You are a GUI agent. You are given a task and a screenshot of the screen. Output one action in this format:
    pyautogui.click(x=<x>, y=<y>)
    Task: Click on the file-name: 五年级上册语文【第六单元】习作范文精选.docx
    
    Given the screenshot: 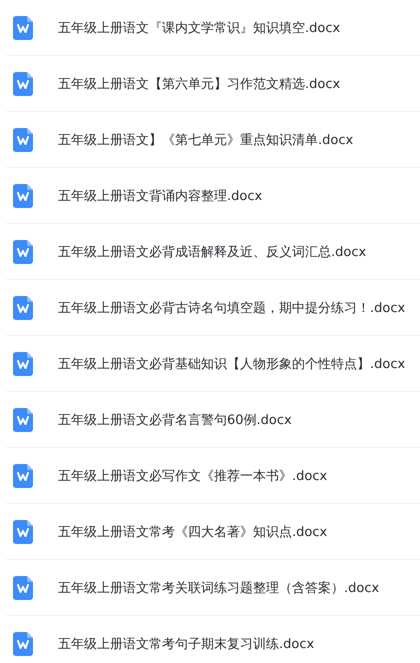 What is the action you would take?
    pyautogui.click(x=199, y=83)
    